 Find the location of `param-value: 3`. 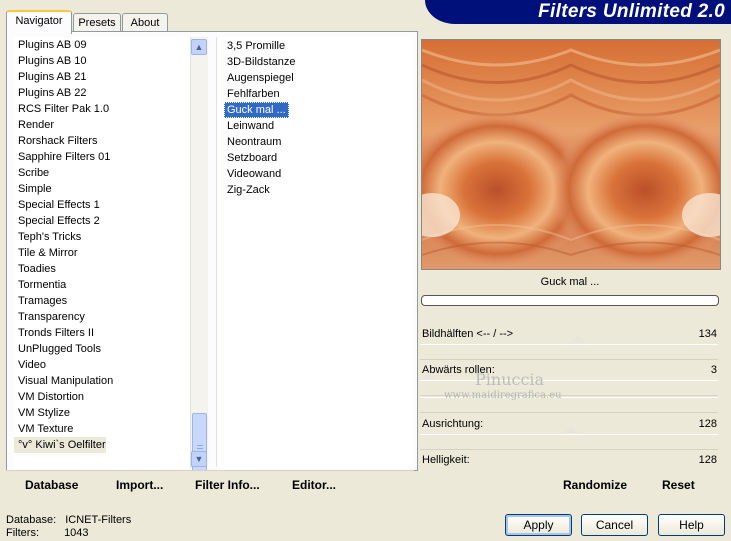

param-value: 3 is located at coordinates (713, 370).